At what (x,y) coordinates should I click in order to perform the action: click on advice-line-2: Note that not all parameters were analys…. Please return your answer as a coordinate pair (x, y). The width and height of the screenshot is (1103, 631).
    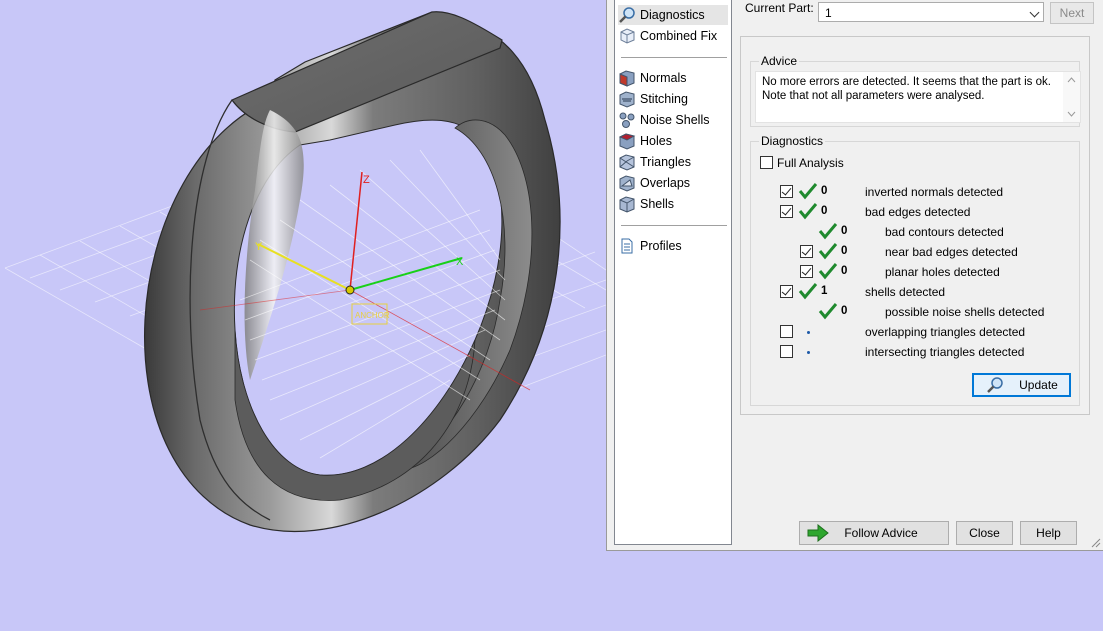
    Looking at the image, I should click on (873, 96).